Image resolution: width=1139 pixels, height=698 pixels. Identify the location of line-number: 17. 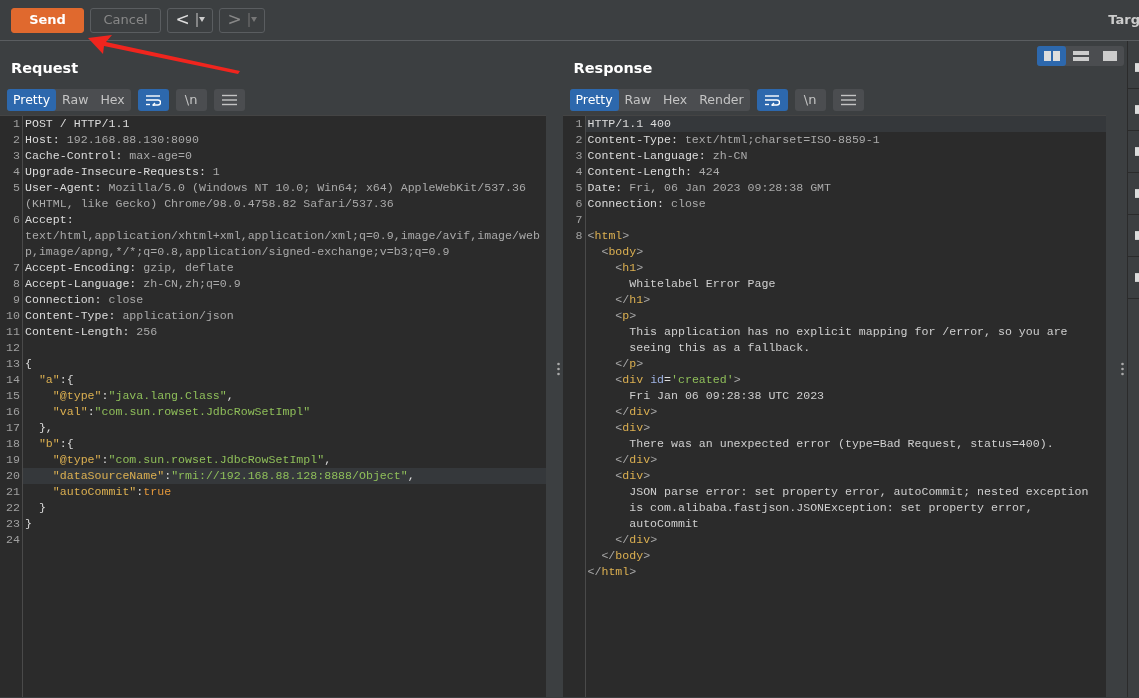
(13, 428).